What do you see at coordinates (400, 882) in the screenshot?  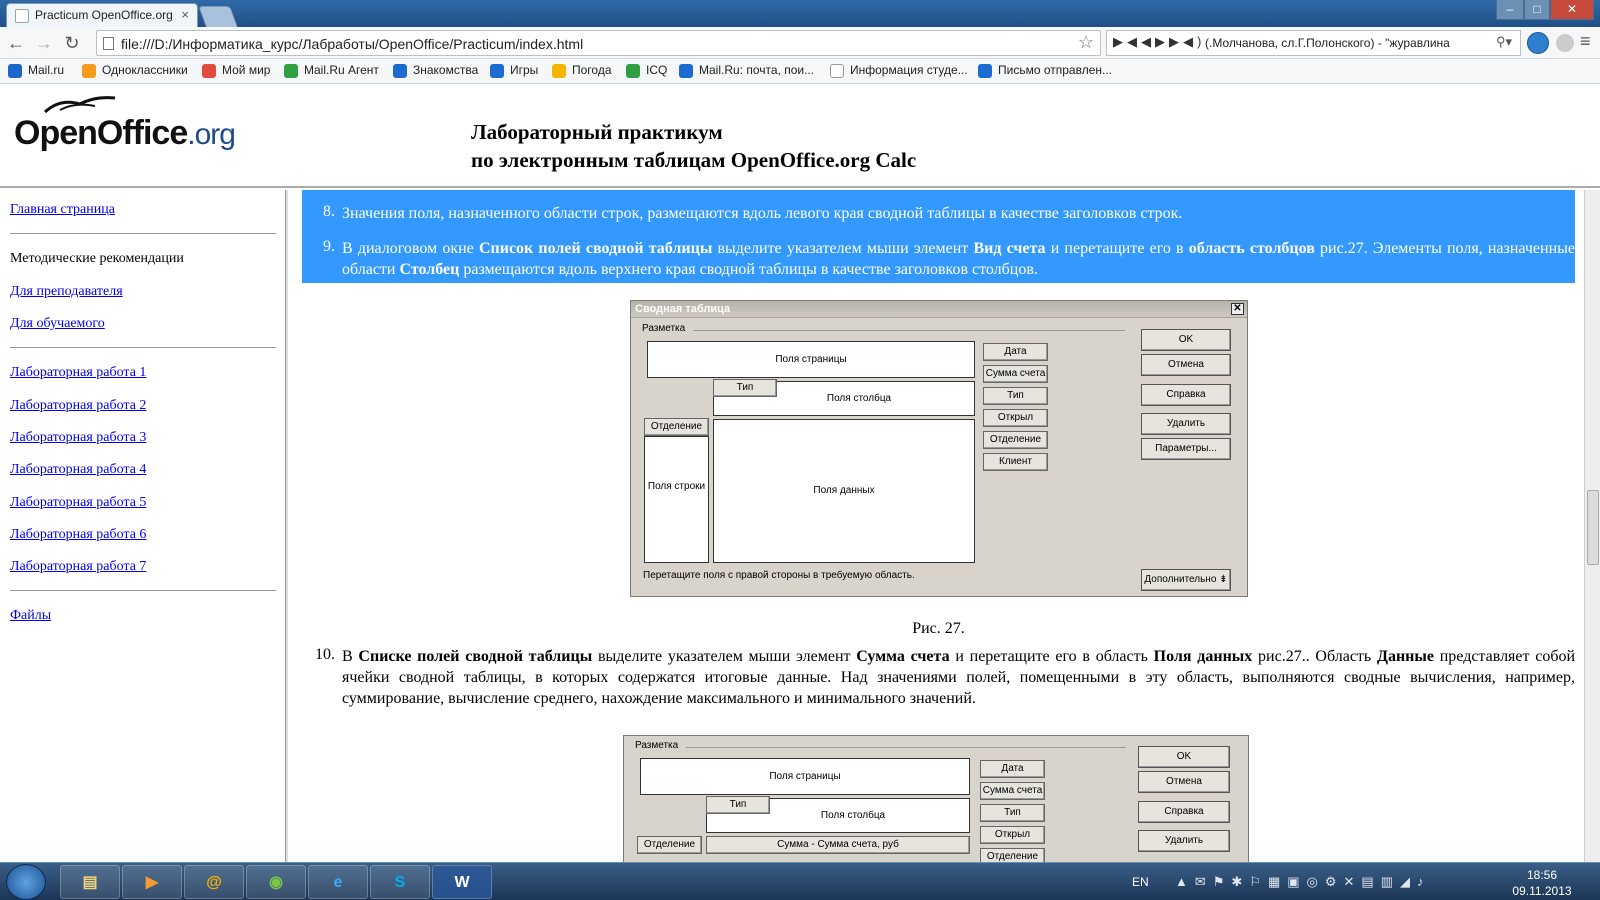 I see `skype-taskbar-icon: S` at bounding box center [400, 882].